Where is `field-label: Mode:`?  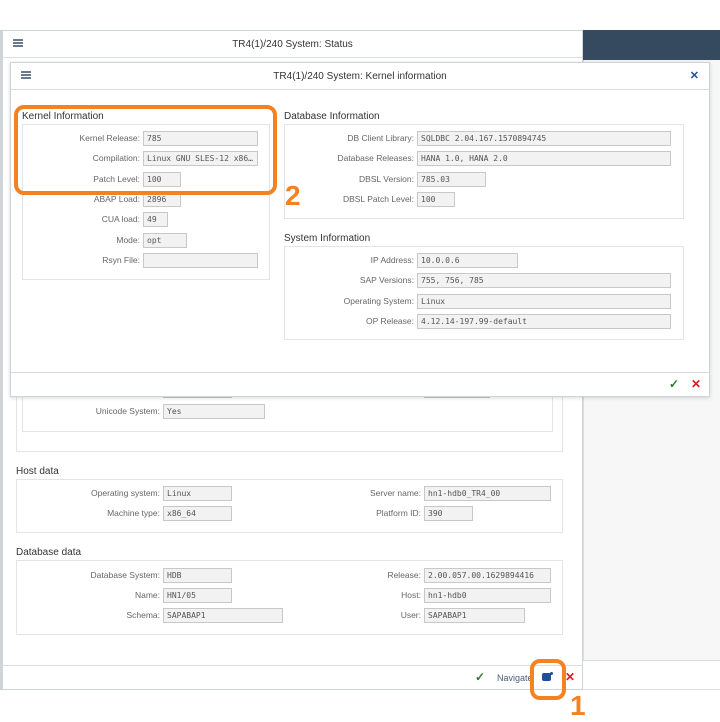
field-label: Mode: is located at coordinates (128, 239).